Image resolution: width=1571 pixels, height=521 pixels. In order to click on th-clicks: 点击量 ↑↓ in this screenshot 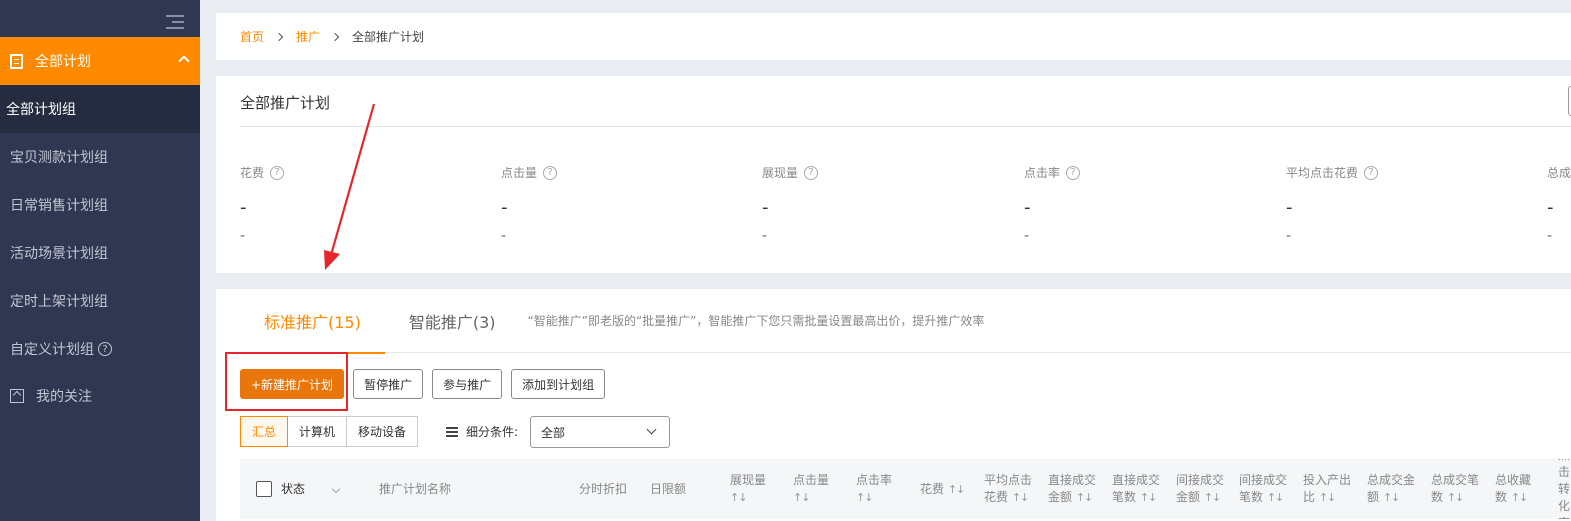, I will do `click(818, 489)`.